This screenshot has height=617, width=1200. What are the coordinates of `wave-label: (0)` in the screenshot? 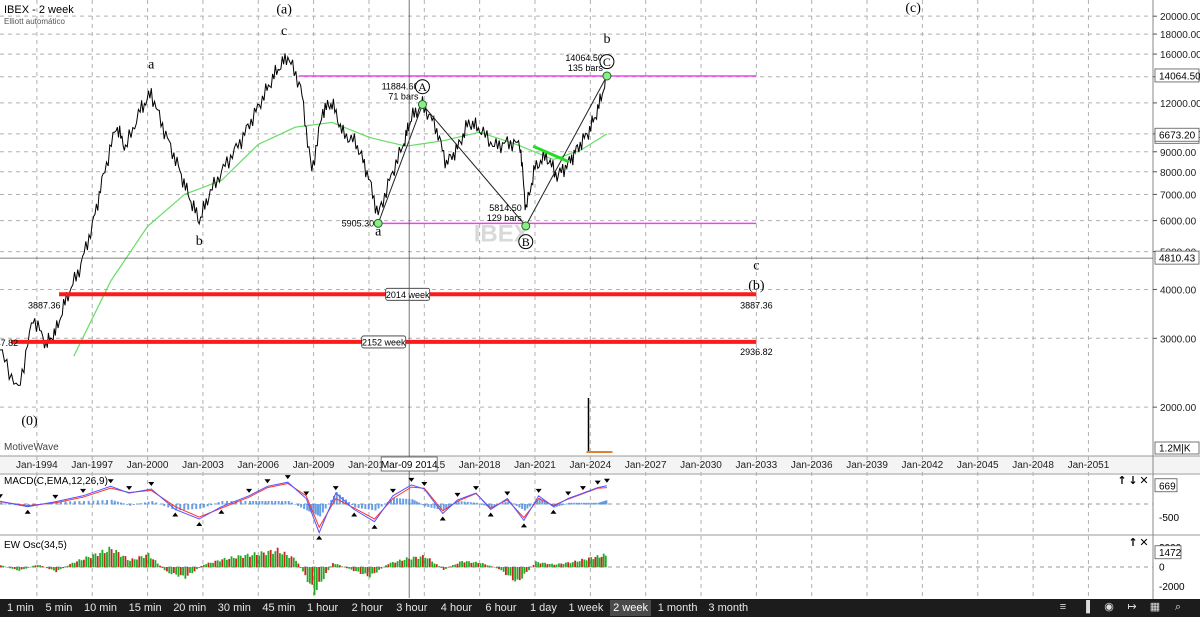 It's located at (29, 421).